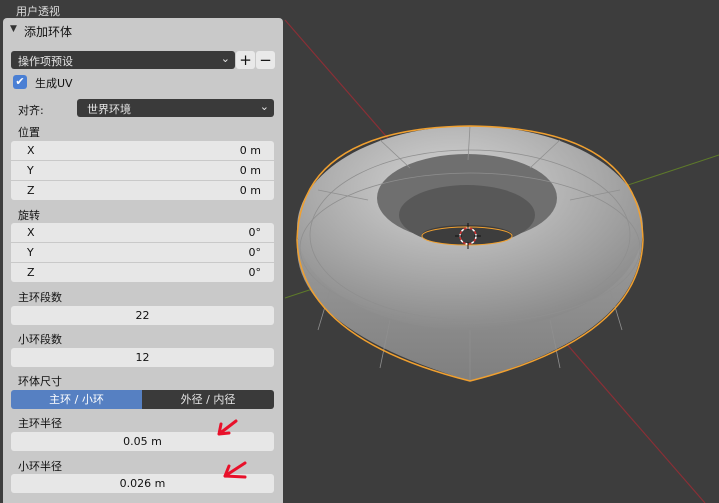 This screenshot has height=503, width=719. Describe the element at coordinates (232, 449) in the screenshot. I see `annotation-overlay` at that location.